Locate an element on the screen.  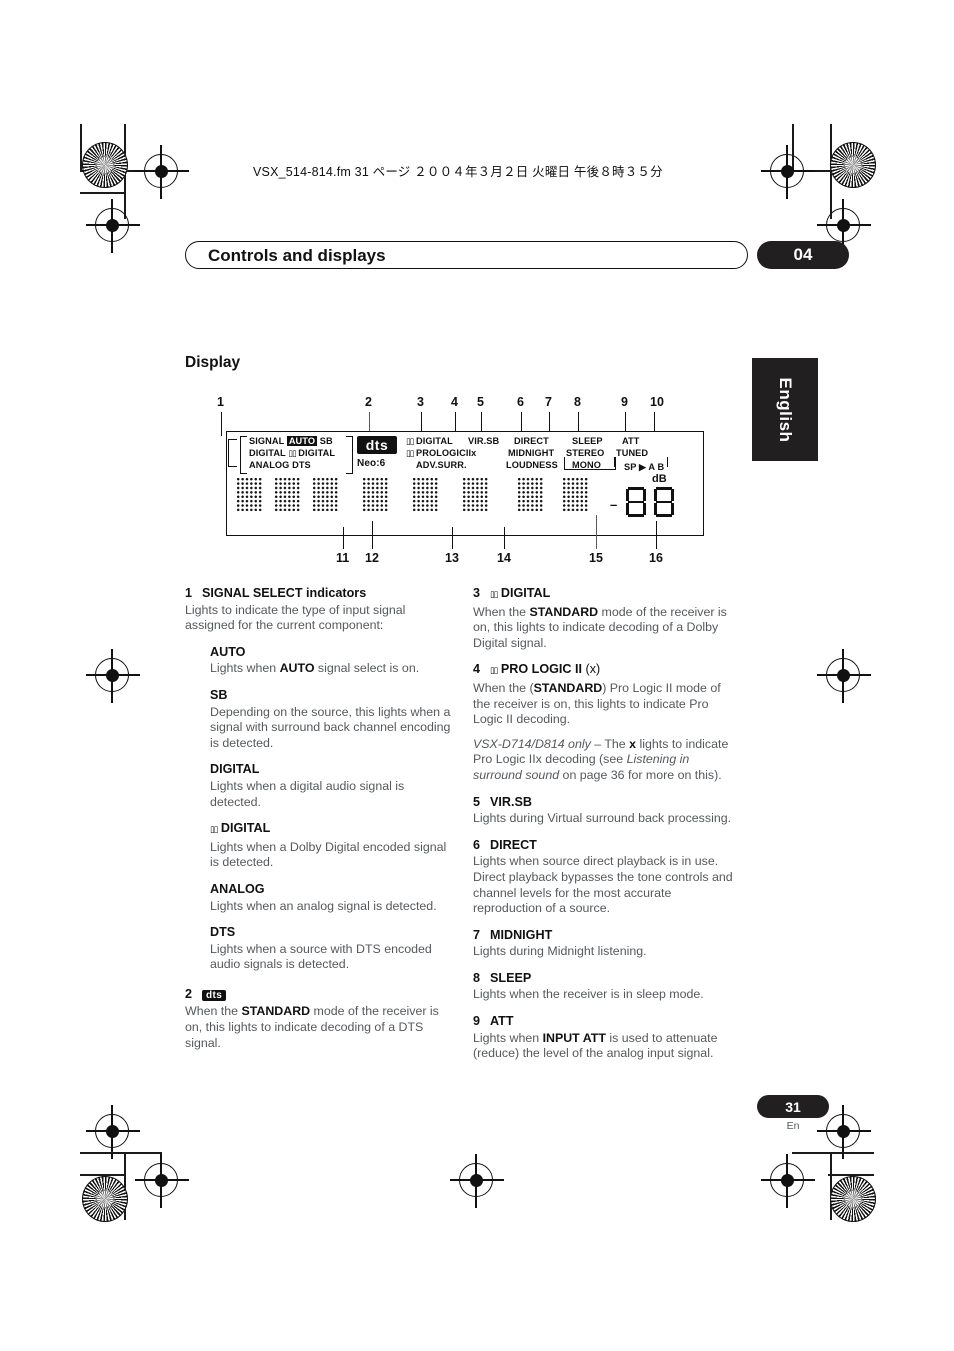
item-7-body: Lights during Midnight listening. is located at coordinates (560, 951).